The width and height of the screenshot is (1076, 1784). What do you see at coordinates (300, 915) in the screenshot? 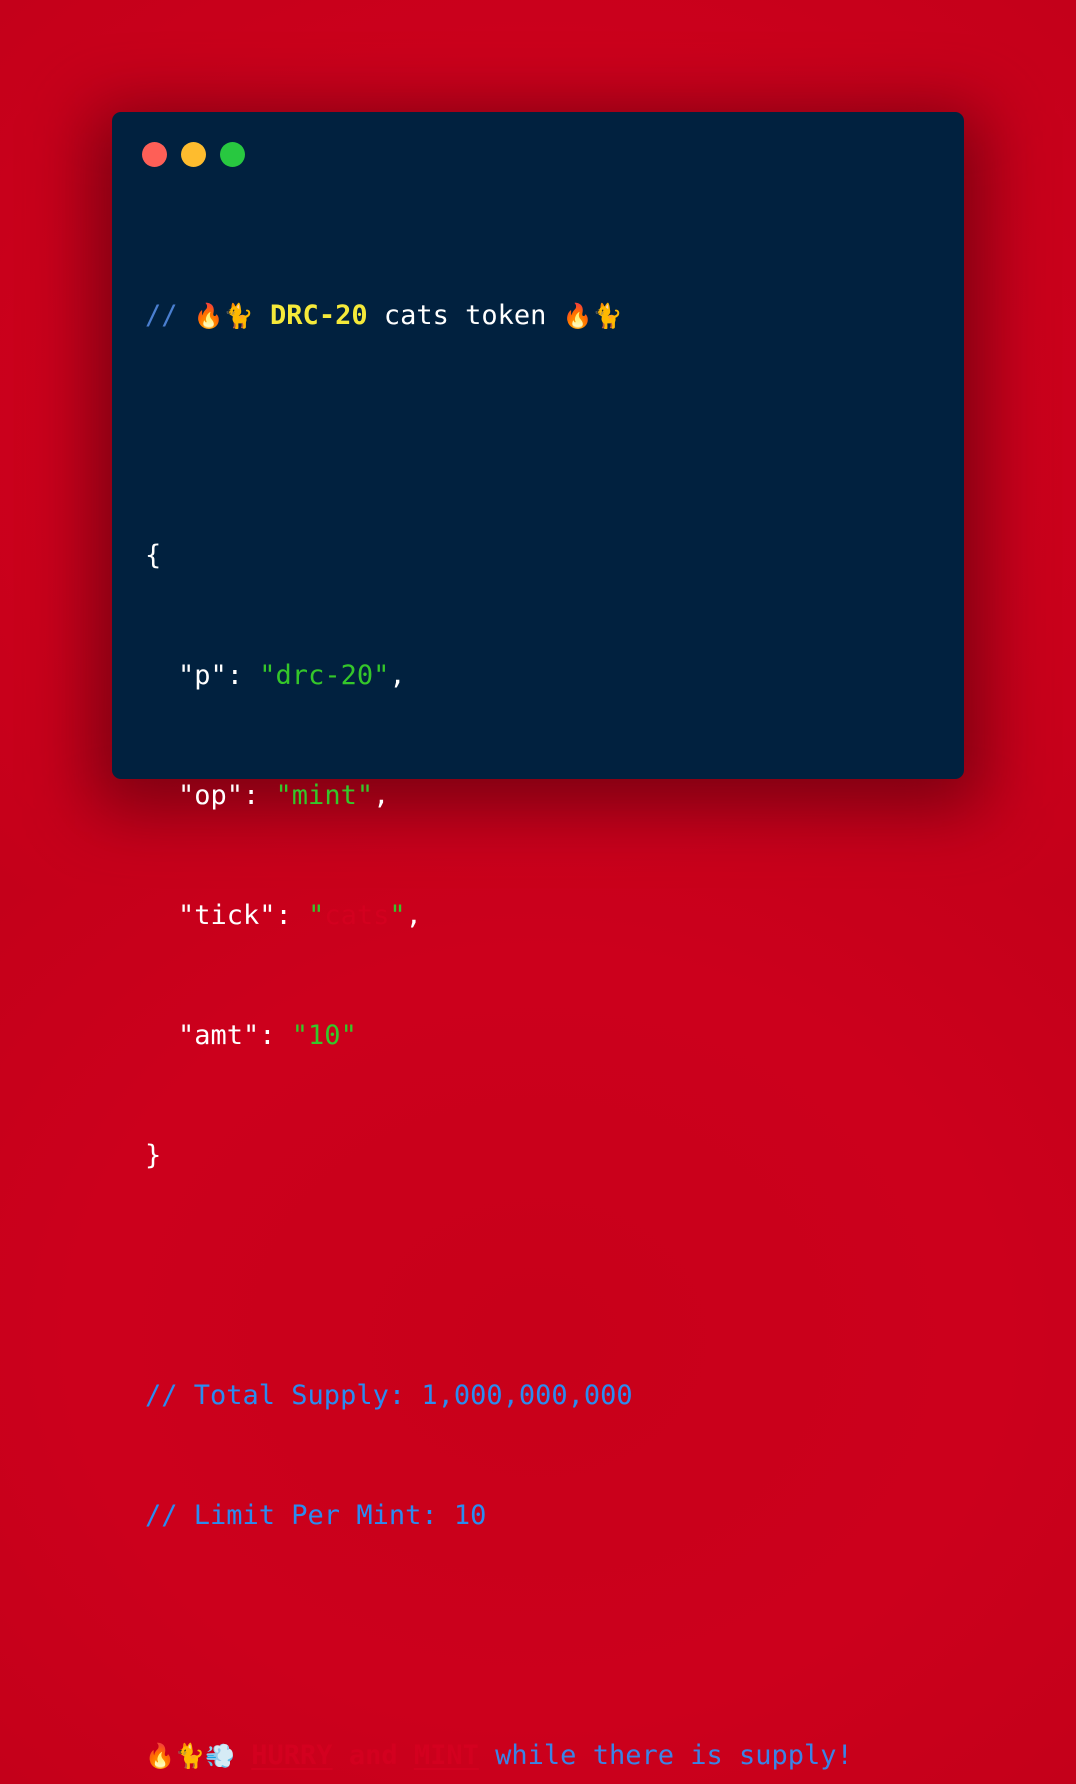
I see `json-line-tick: "tick": "cats",` at bounding box center [300, 915].